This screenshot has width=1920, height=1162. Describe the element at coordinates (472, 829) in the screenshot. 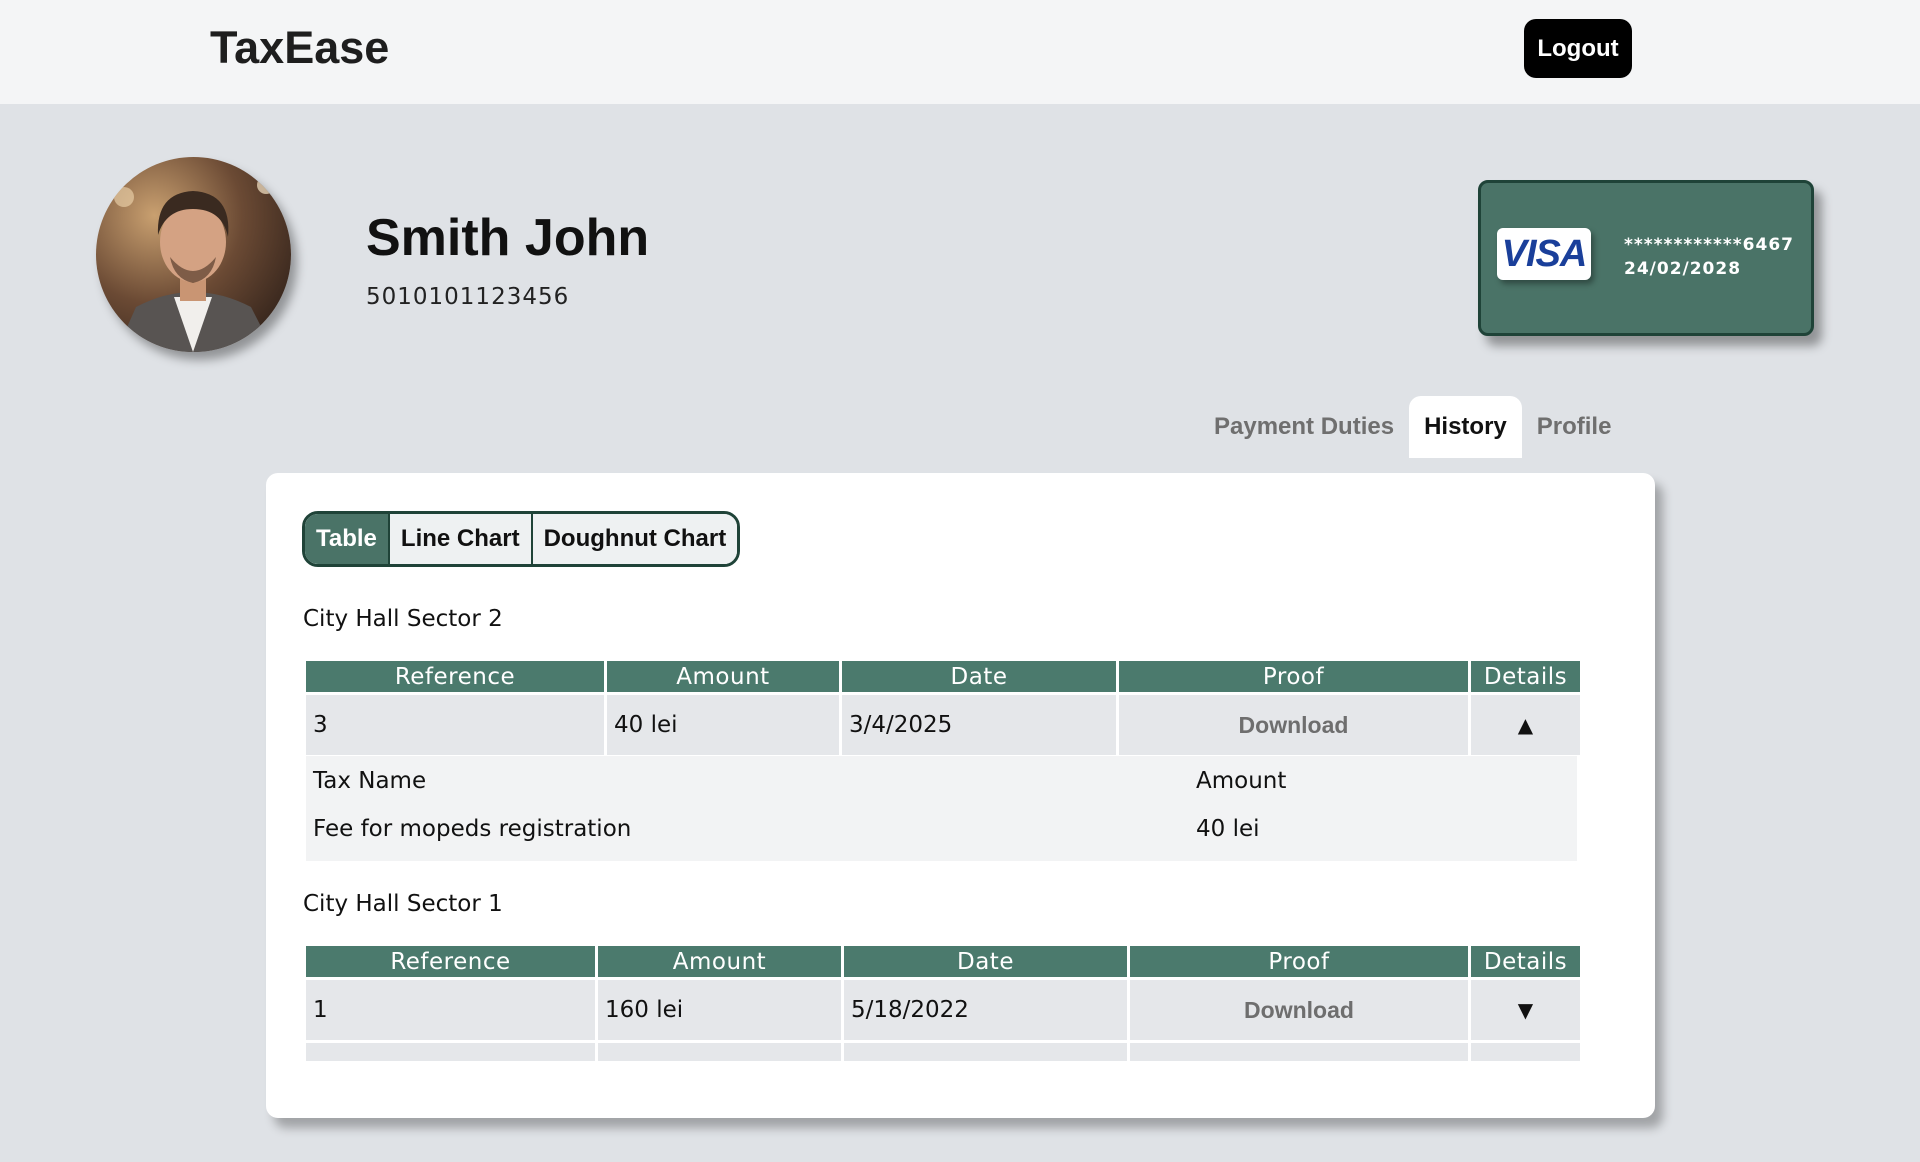

I see `details-tax-name: Fee for mopeds registration` at that location.